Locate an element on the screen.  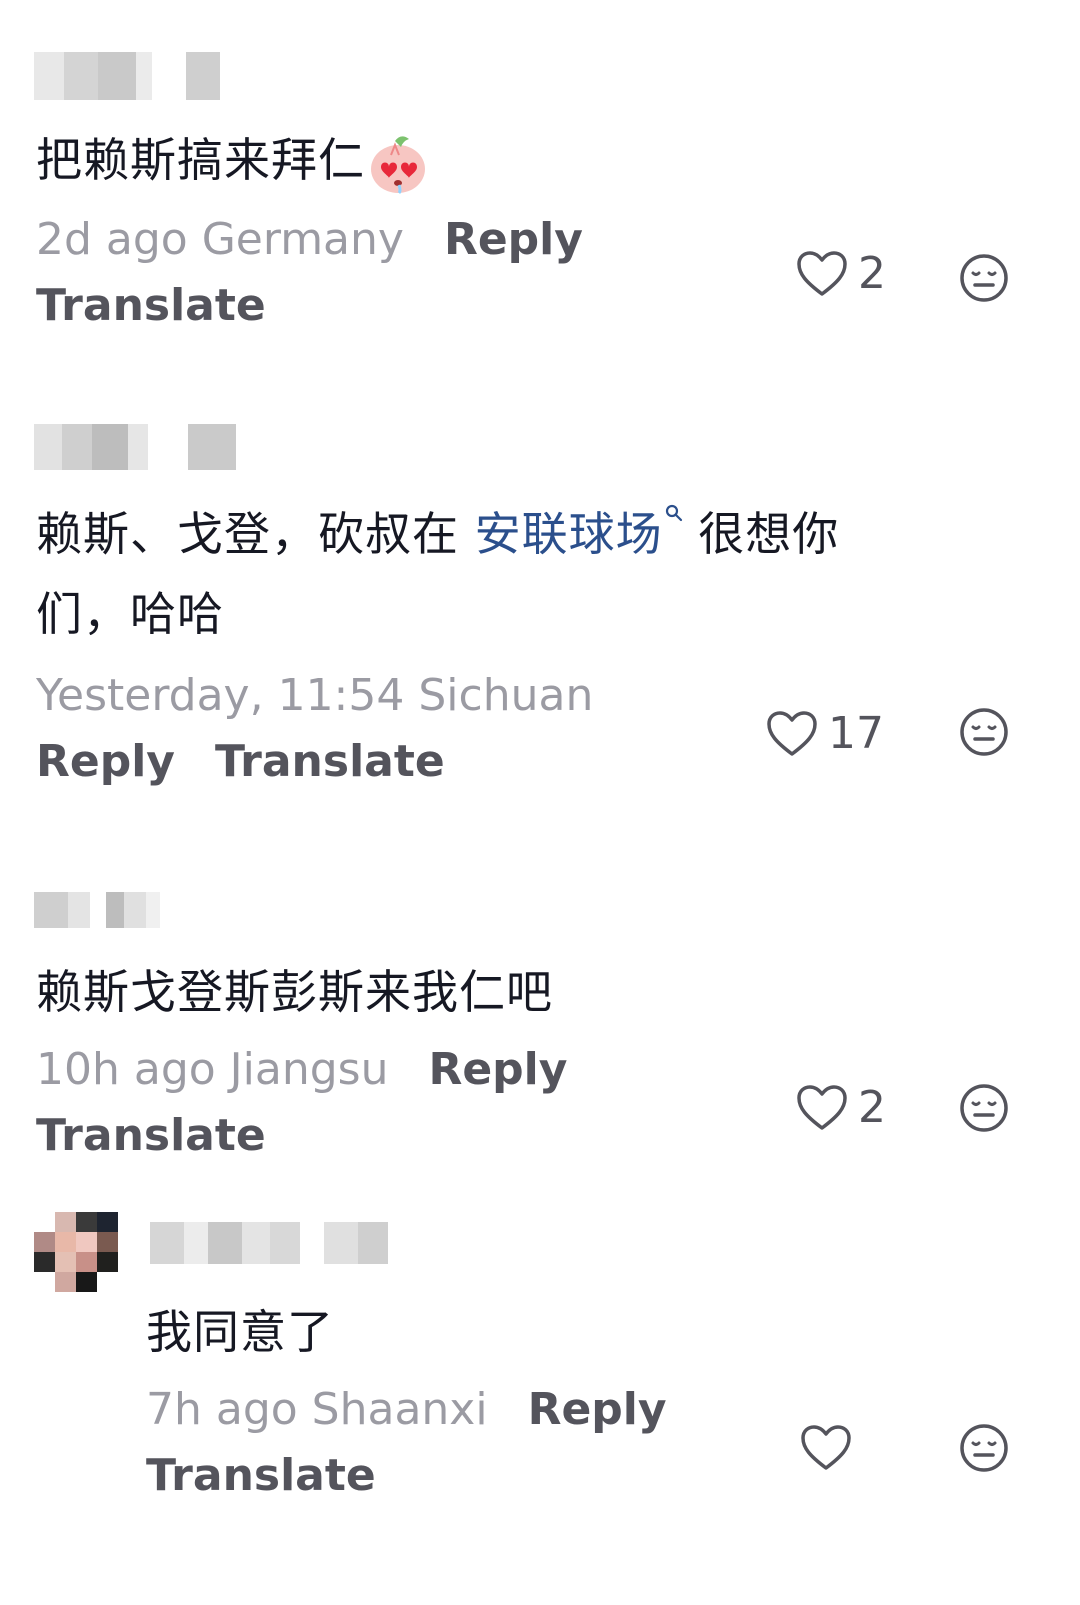
search-icon is located at coordinates (673, 513).